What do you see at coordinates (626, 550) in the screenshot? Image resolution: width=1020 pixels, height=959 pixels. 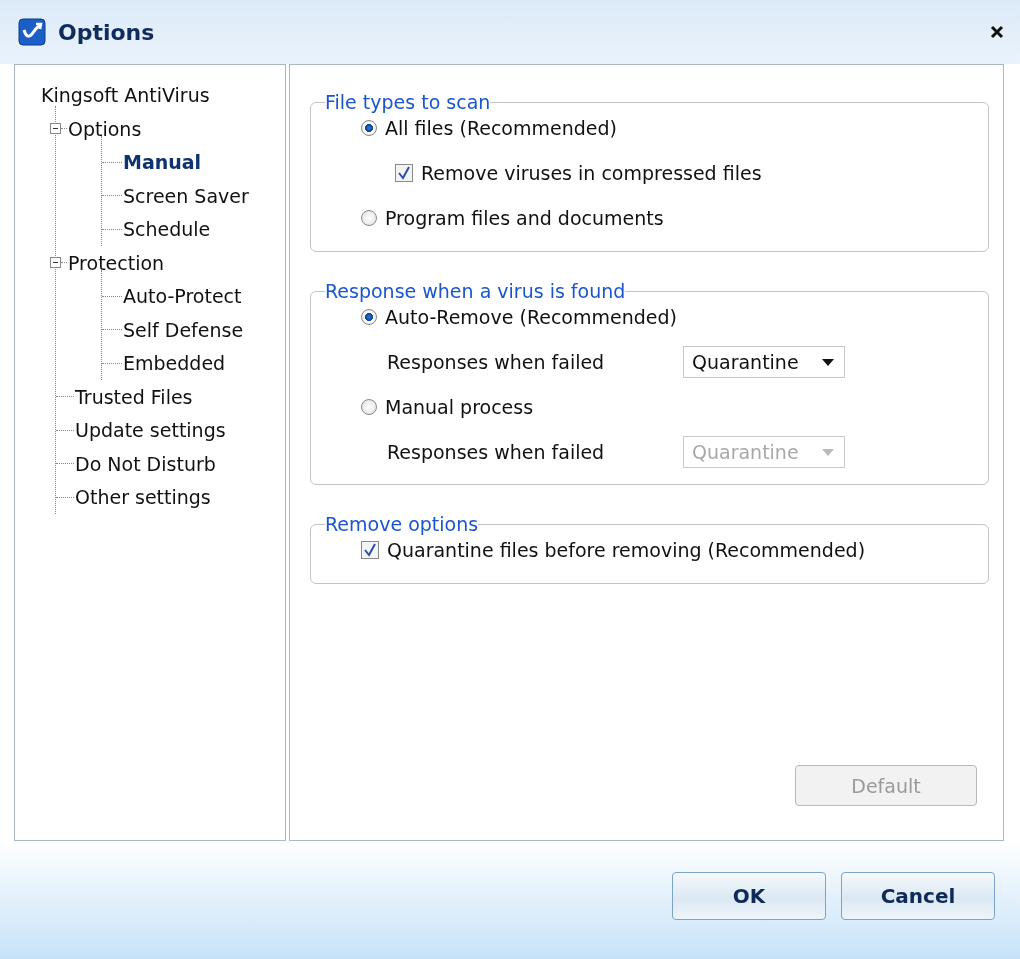 I see `option-label: Quarantine files before removing (Recommended)` at bounding box center [626, 550].